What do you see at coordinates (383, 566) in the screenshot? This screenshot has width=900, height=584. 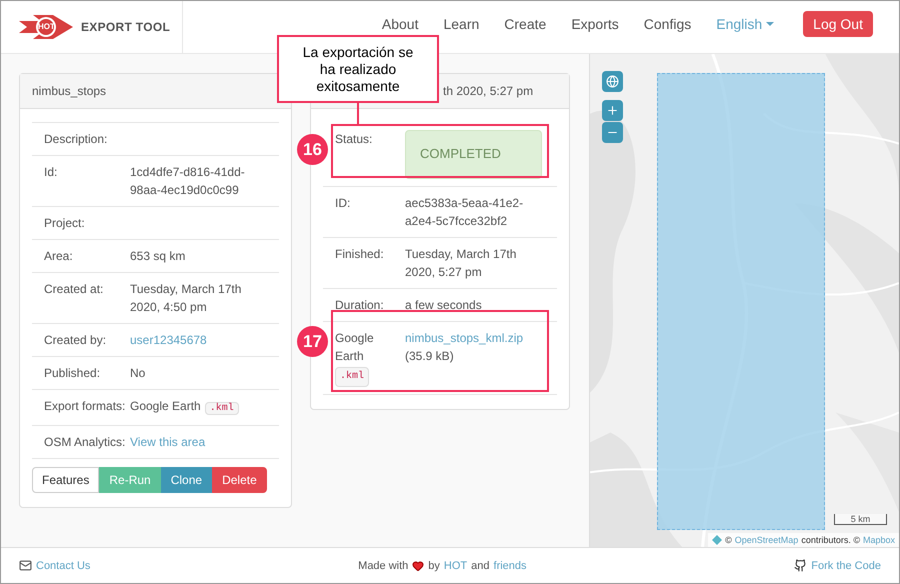 I see `footer-text: Made with` at bounding box center [383, 566].